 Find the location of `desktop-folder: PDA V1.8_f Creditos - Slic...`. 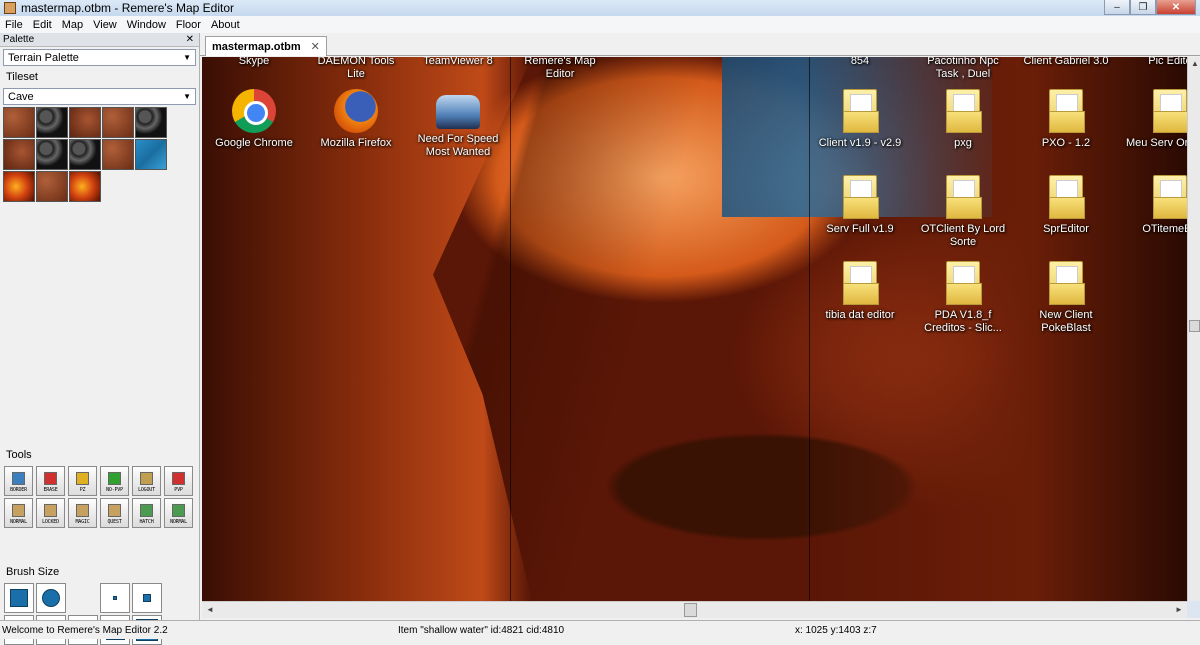

desktop-folder: PDA V1.8_f Creditos - Slic... is located at coordinates (963, 298).